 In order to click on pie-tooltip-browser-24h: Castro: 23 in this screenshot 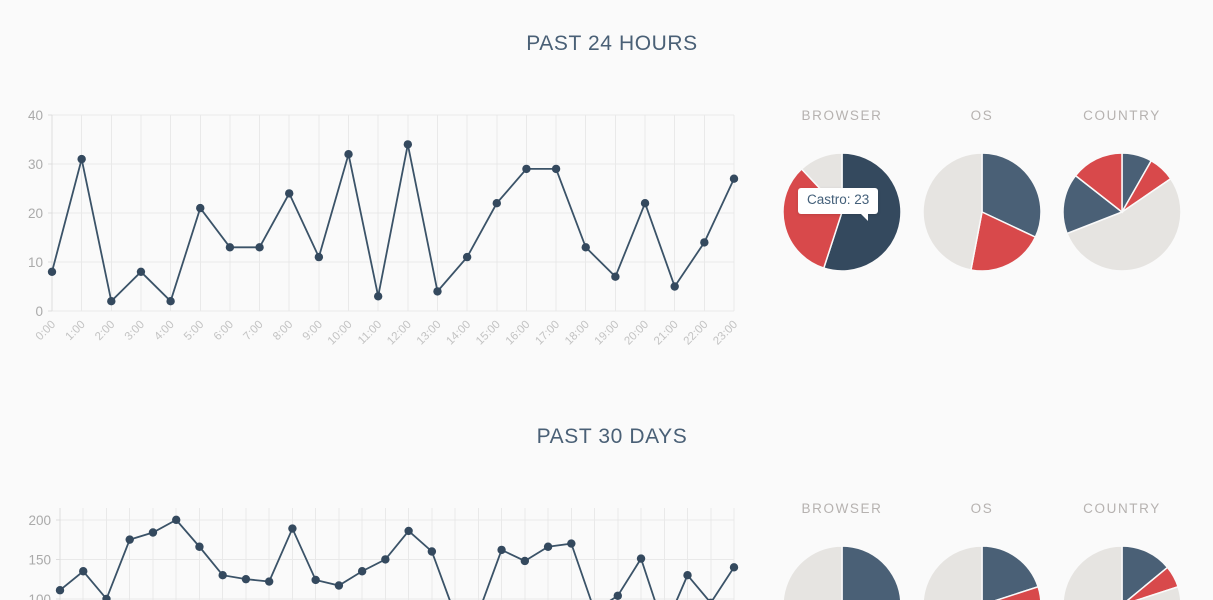, I will do `click(838, 204)`.